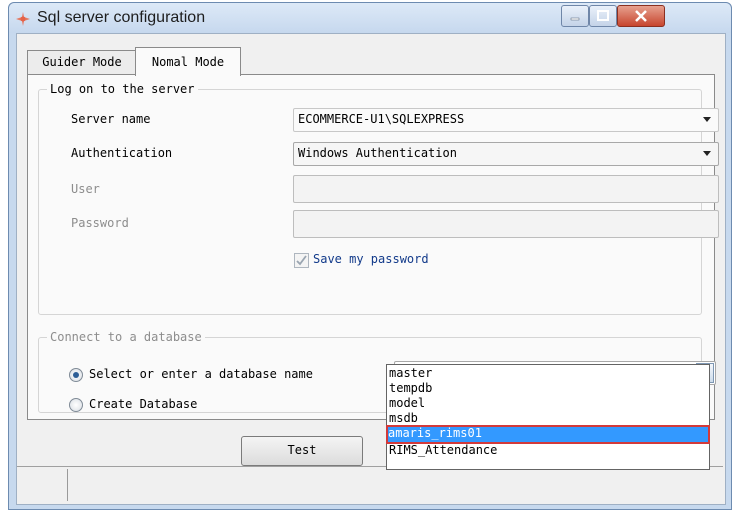  Describe the element at coordinates (403, 418) in the screenshot. I see `list-item: msdb` at that location.